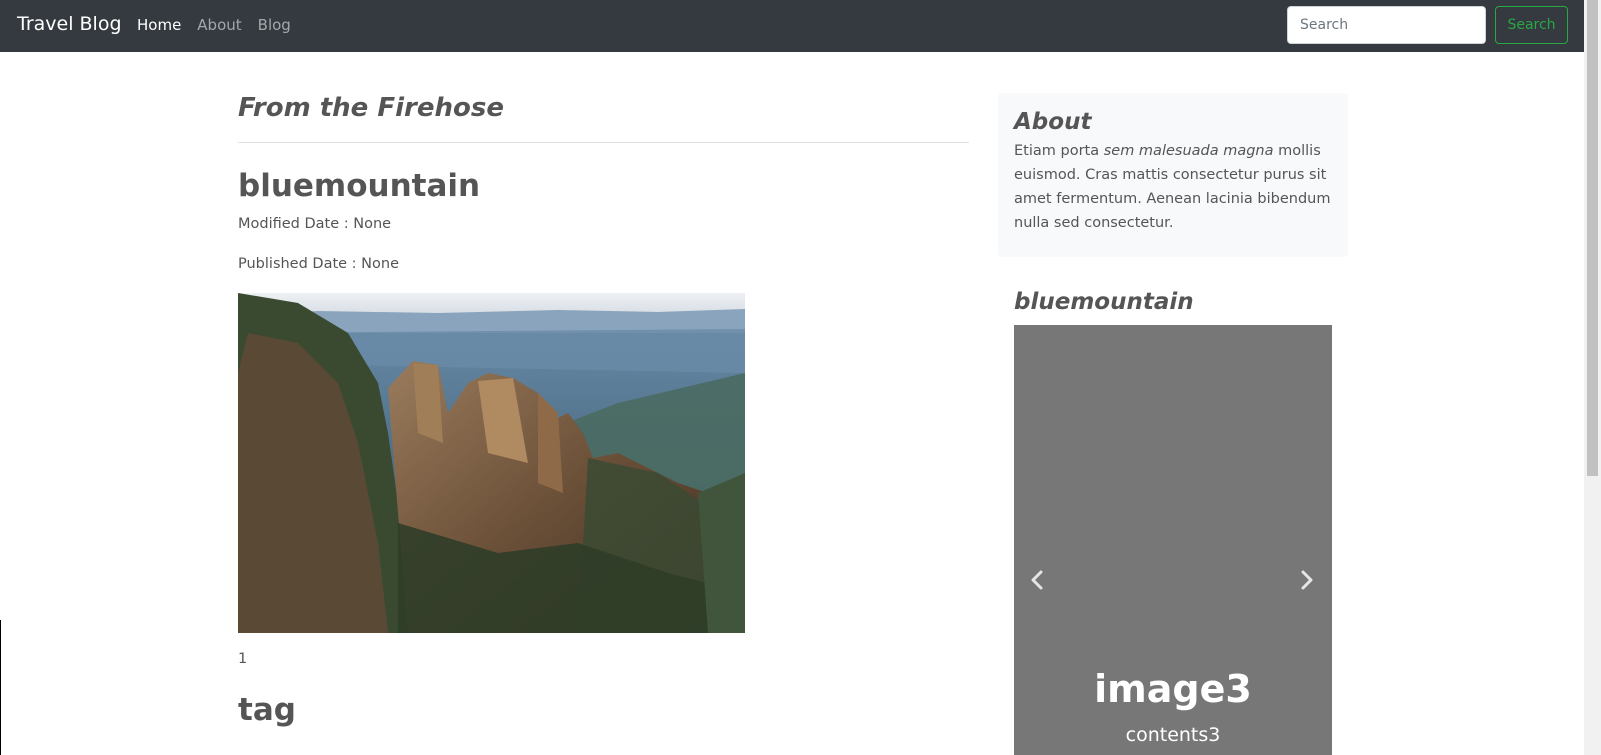  I want to click on nav-link-home: Home, so click(159, 25).